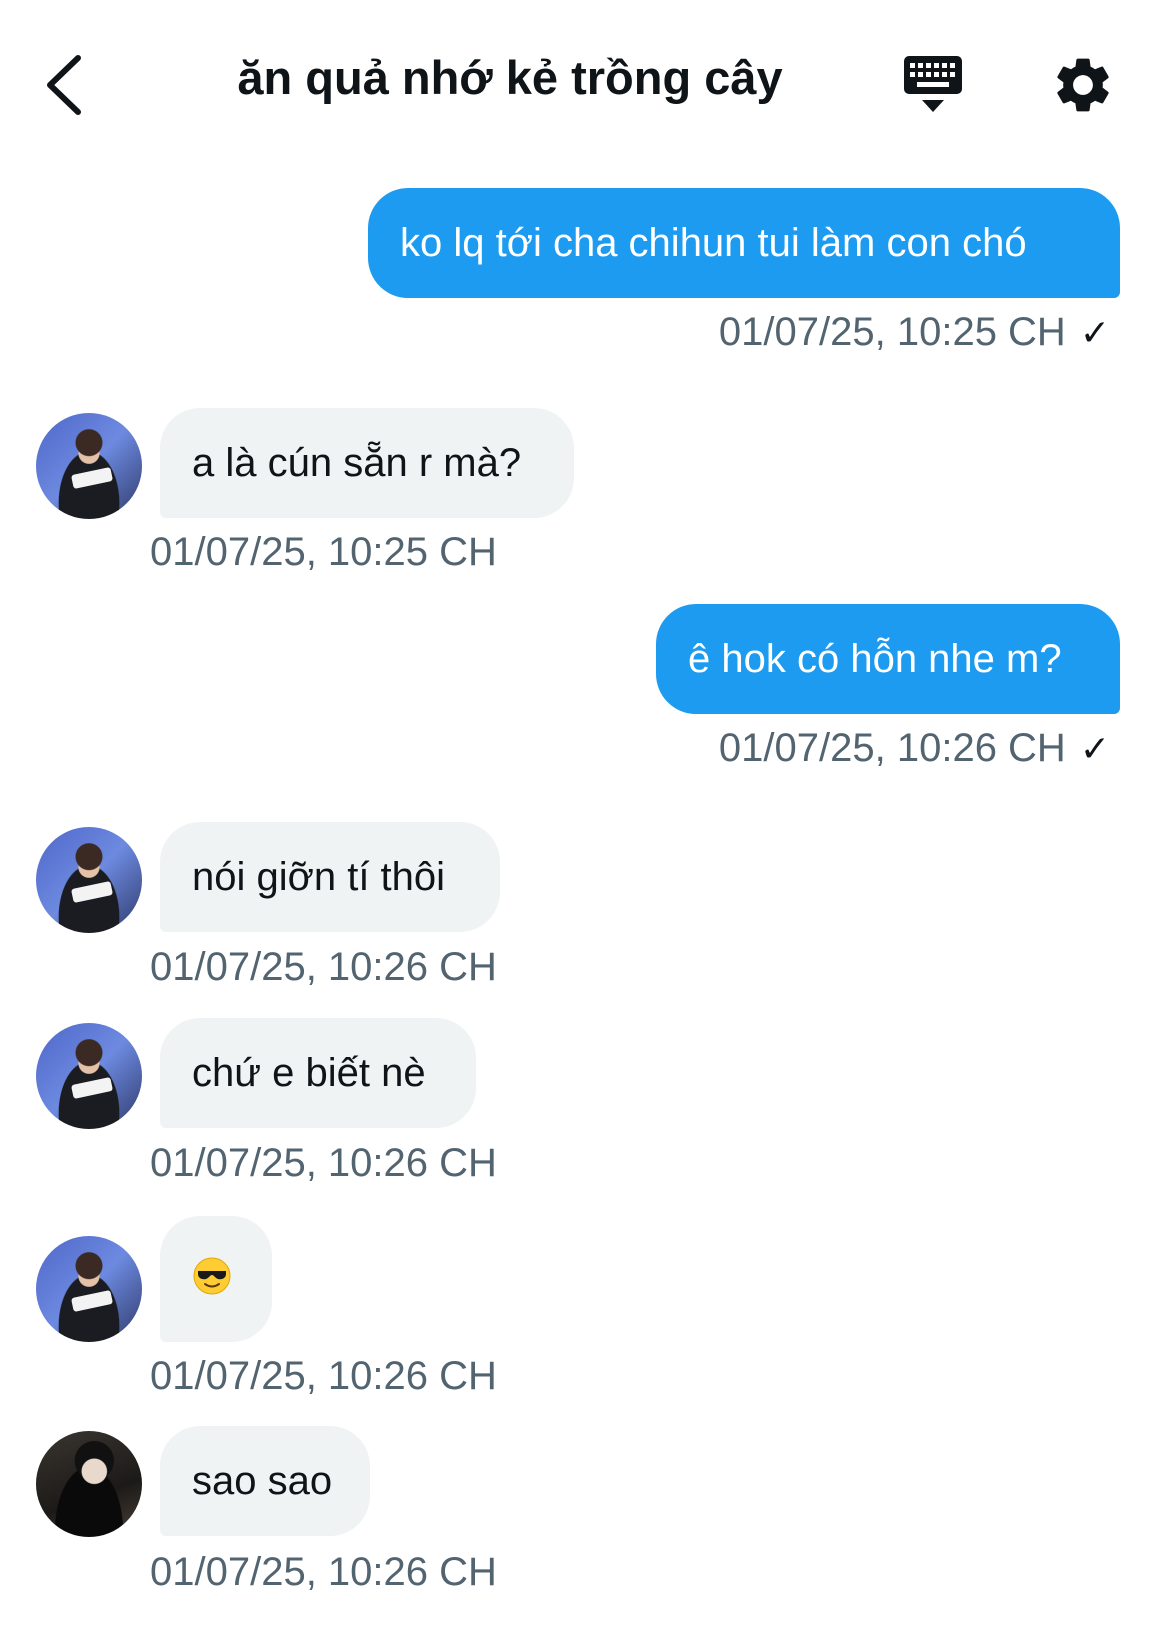 Image resolution: width=1170 pixels, height=1634 pixels. Describe the element at coordinates (323, 552) in the screenshot. I see `message-timestamp: 01/07/25, 10:25 CH` at that location.